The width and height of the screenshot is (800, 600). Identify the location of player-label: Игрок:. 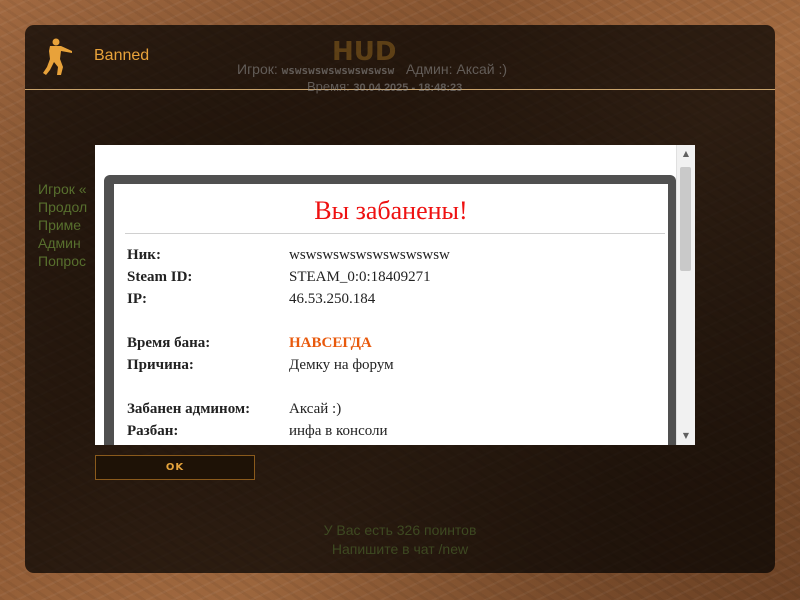
(257, 69).